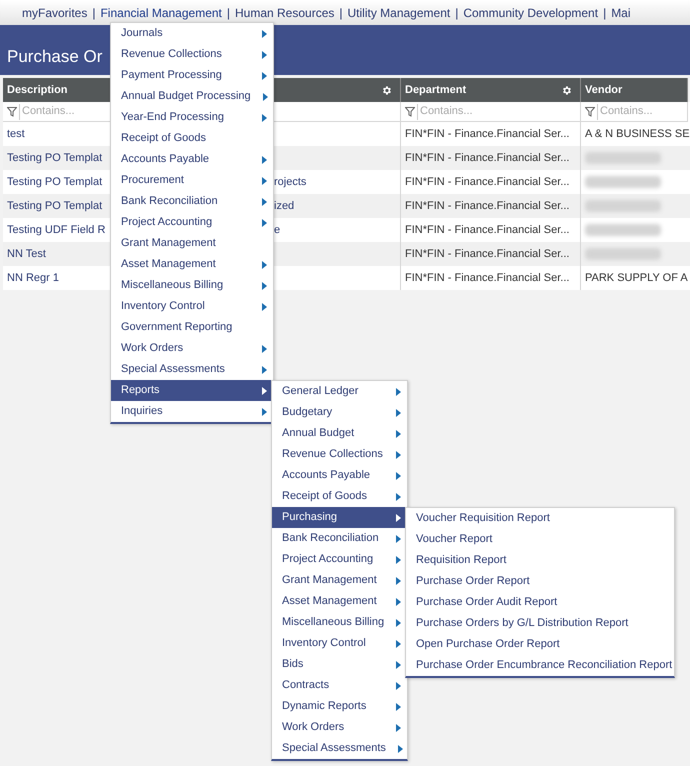  I want to click on table-cell-text: rojects, so click(290, 182).